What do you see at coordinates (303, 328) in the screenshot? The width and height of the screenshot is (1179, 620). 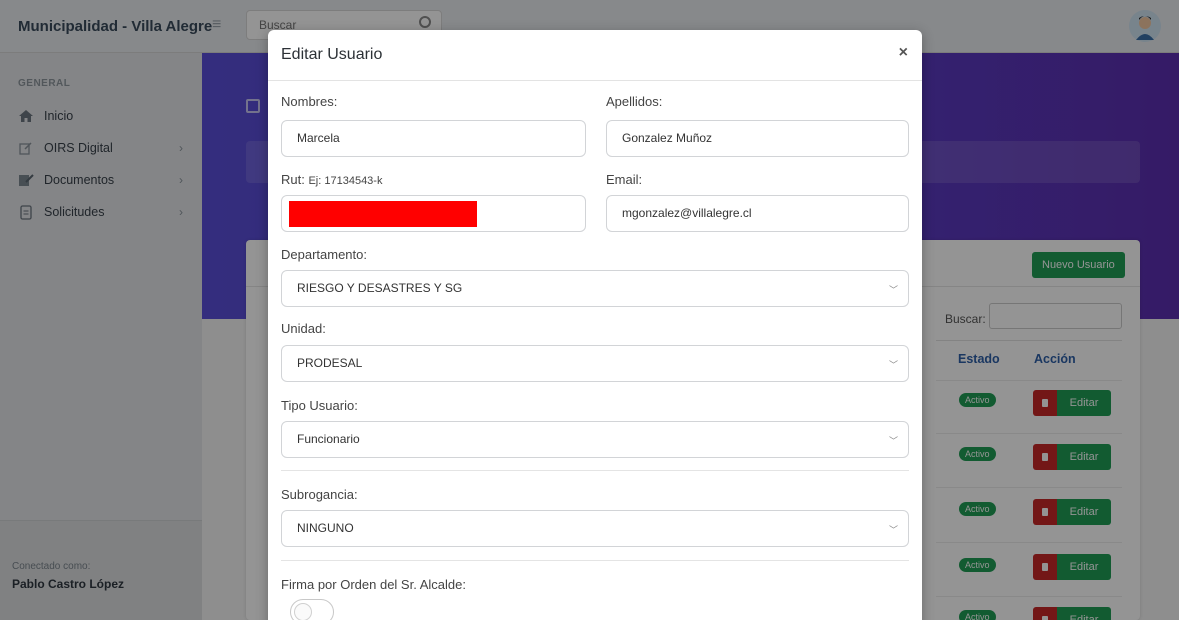 I see `unidad-label: Unidad:` at bounding box center [303, 328].